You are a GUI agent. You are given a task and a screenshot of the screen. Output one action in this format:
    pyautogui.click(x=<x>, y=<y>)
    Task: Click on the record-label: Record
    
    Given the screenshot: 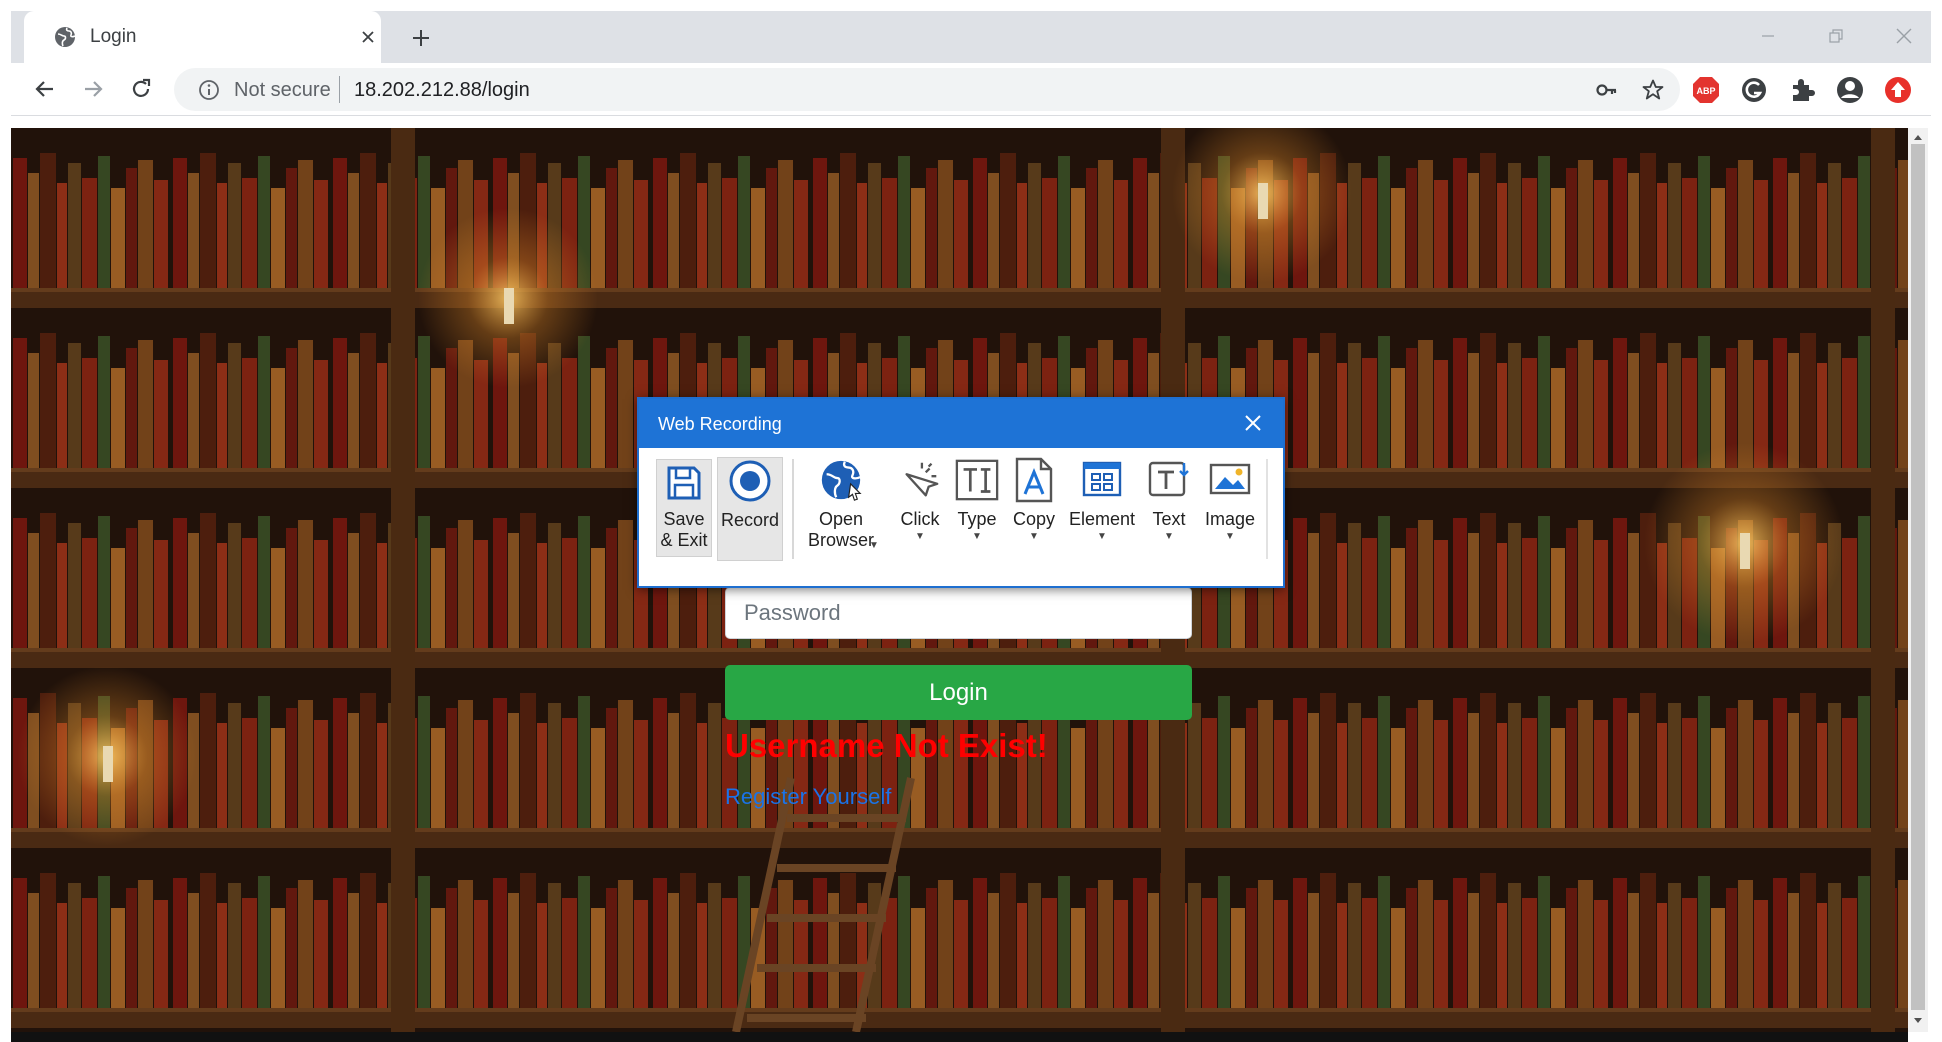 What is the action you would take?
    pyautogui.click(x=750, y=520)
    